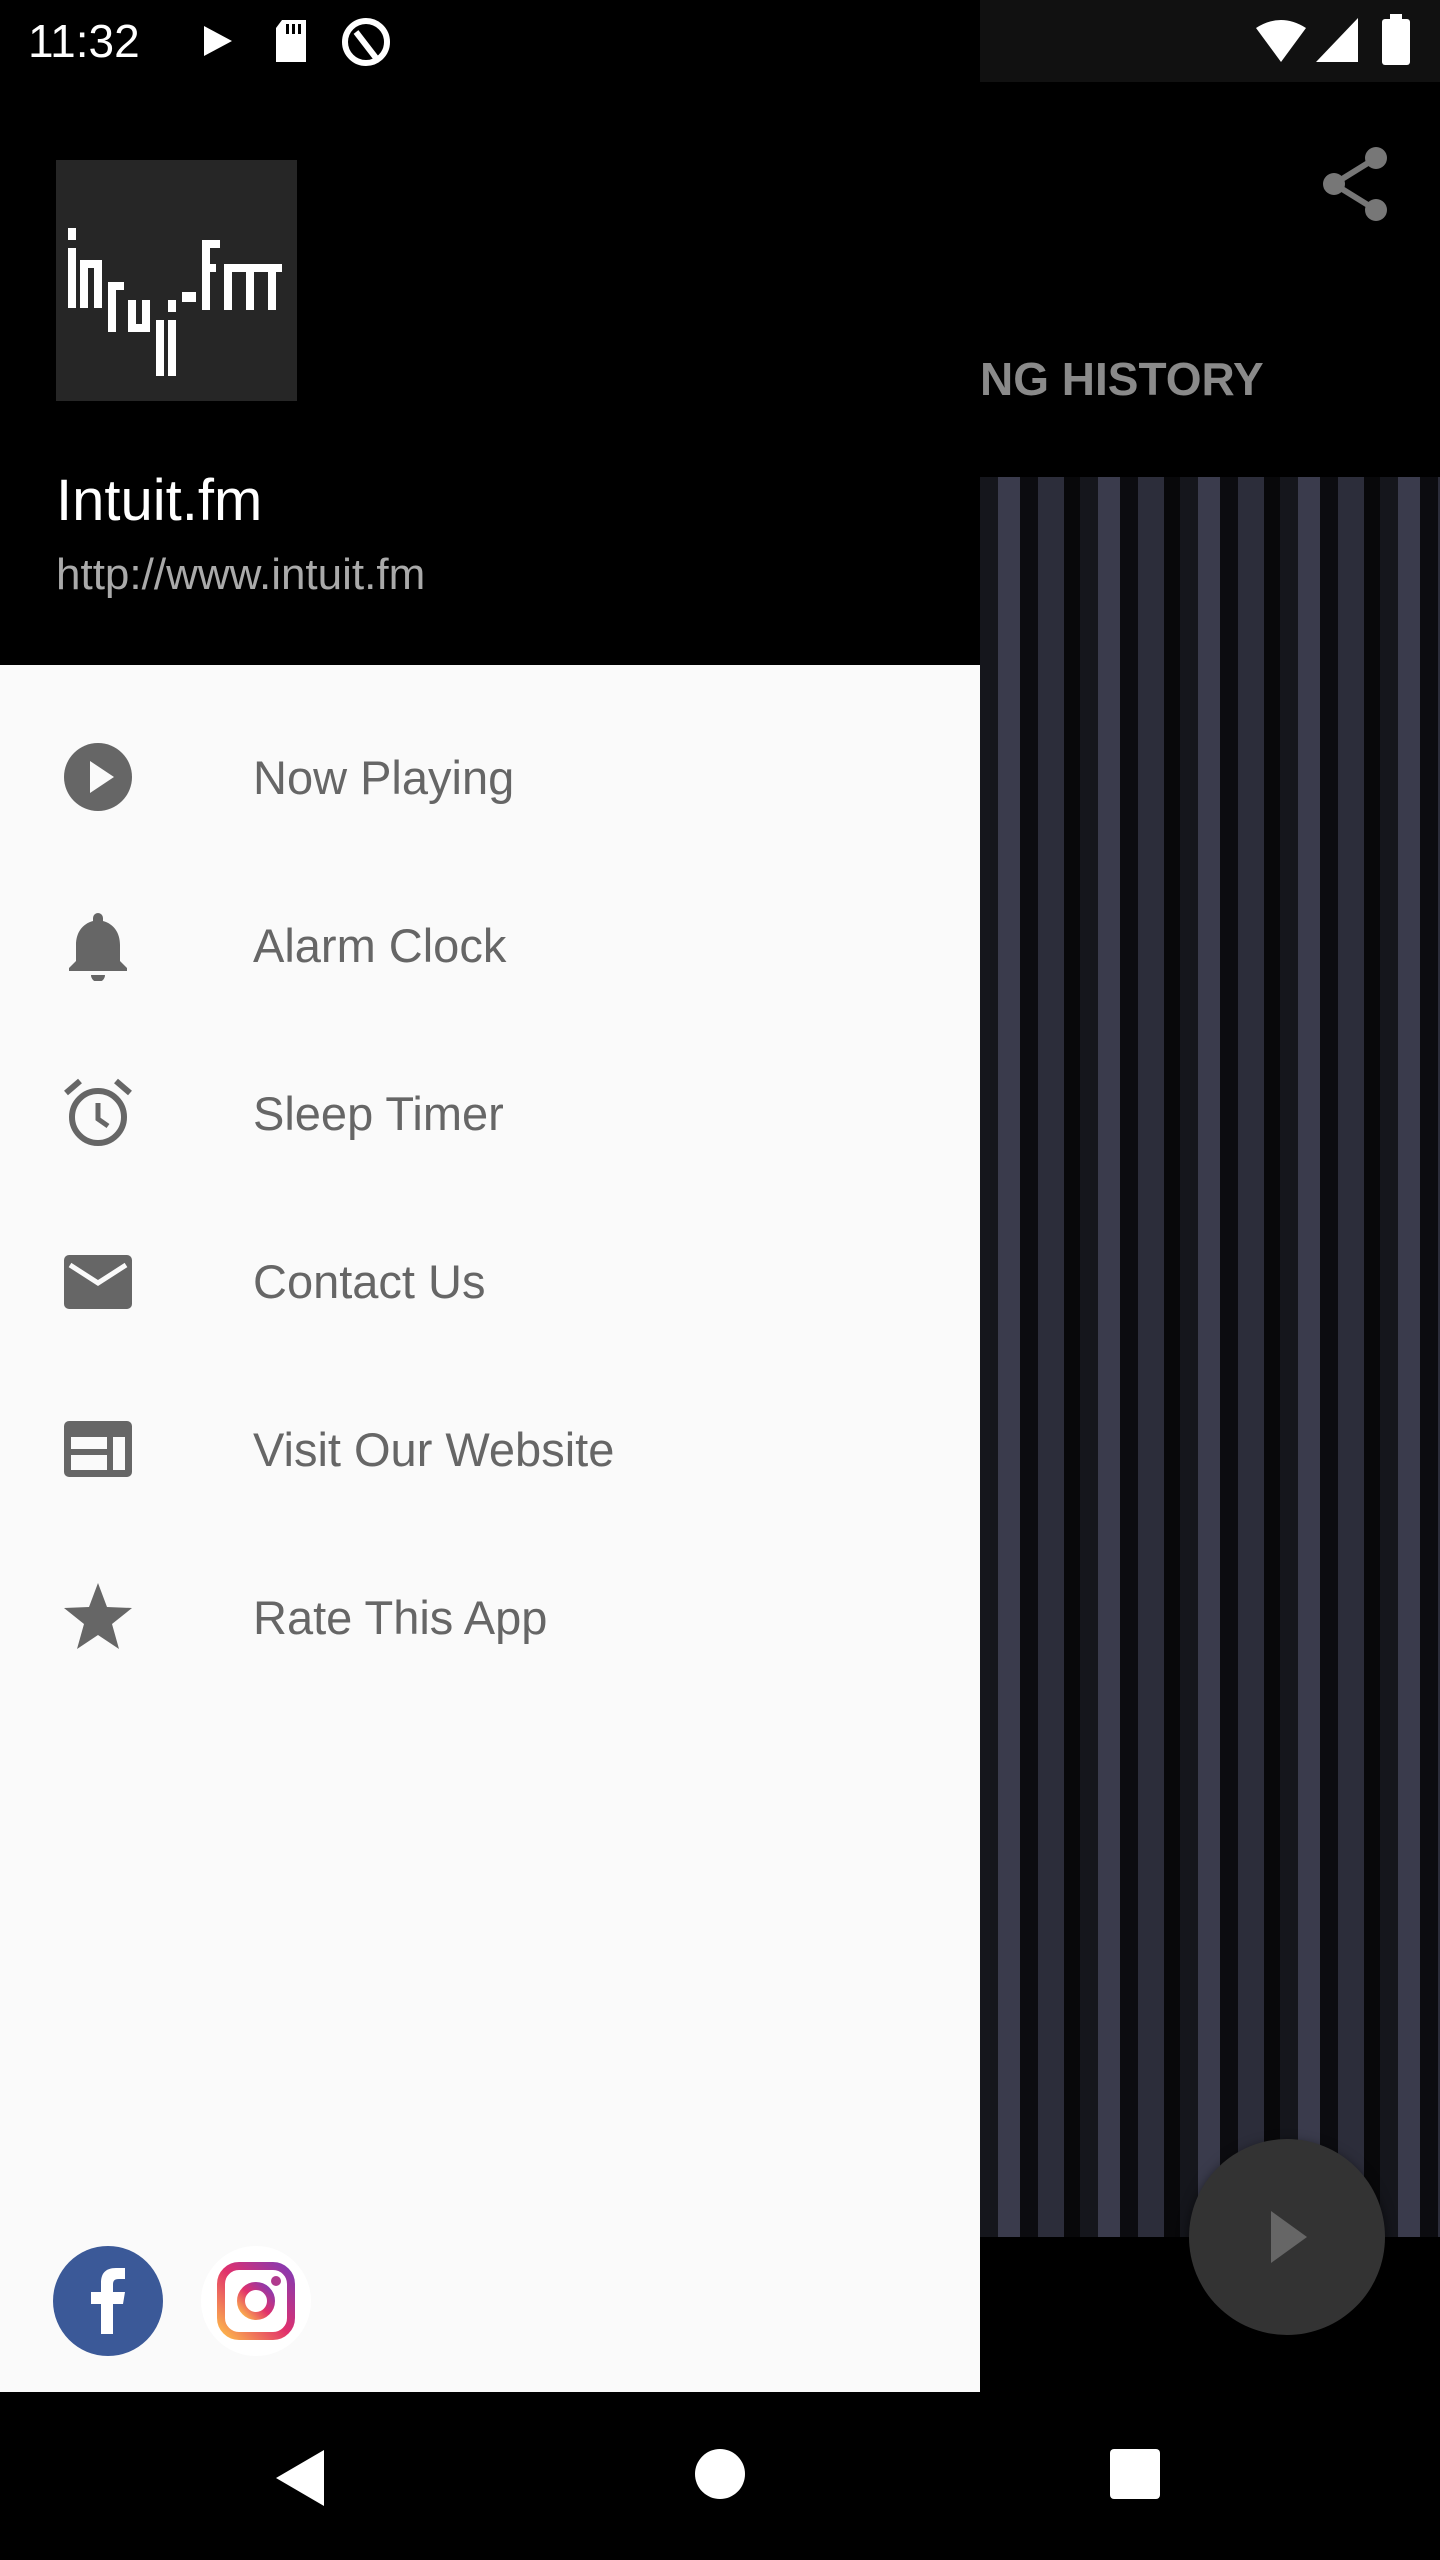  What do you see at coordinates (1281, 41) in the screenshot?
I see `wifi-icon` at bounding box center [1281, 41].